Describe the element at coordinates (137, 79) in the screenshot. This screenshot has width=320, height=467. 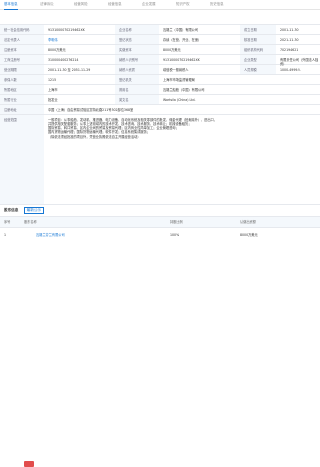
I see `authority-label: 登记机关` at that location.